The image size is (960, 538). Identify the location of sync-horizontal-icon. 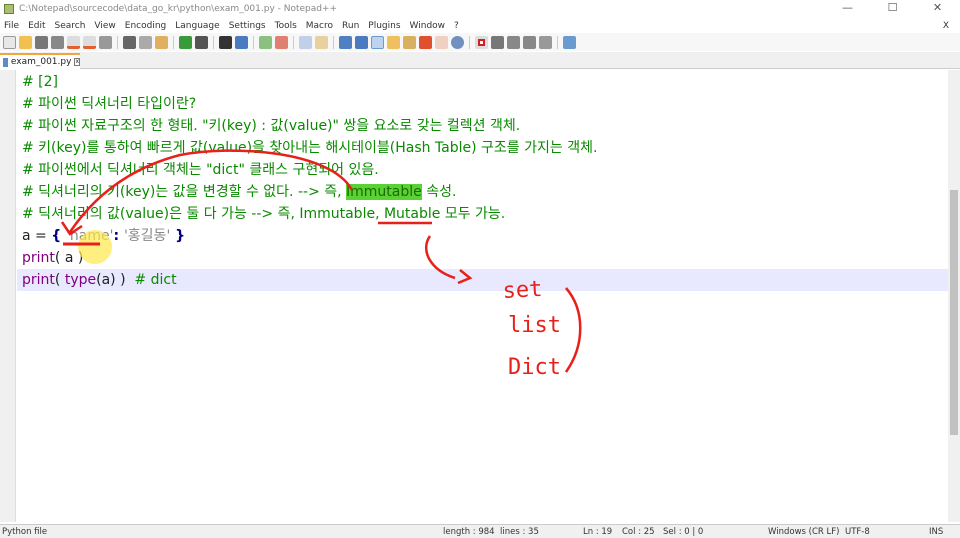
(321, 42).